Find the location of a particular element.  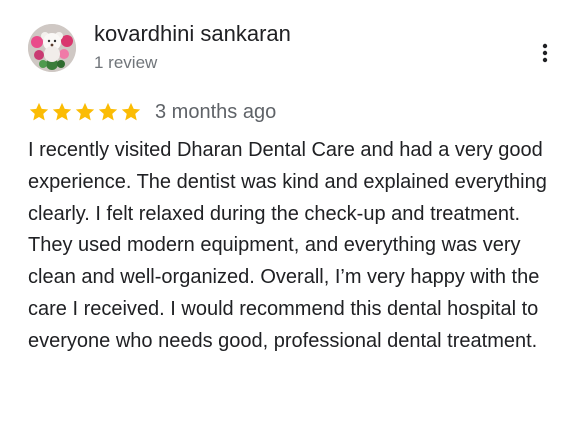

avatar is located at coordinates (52, 48).